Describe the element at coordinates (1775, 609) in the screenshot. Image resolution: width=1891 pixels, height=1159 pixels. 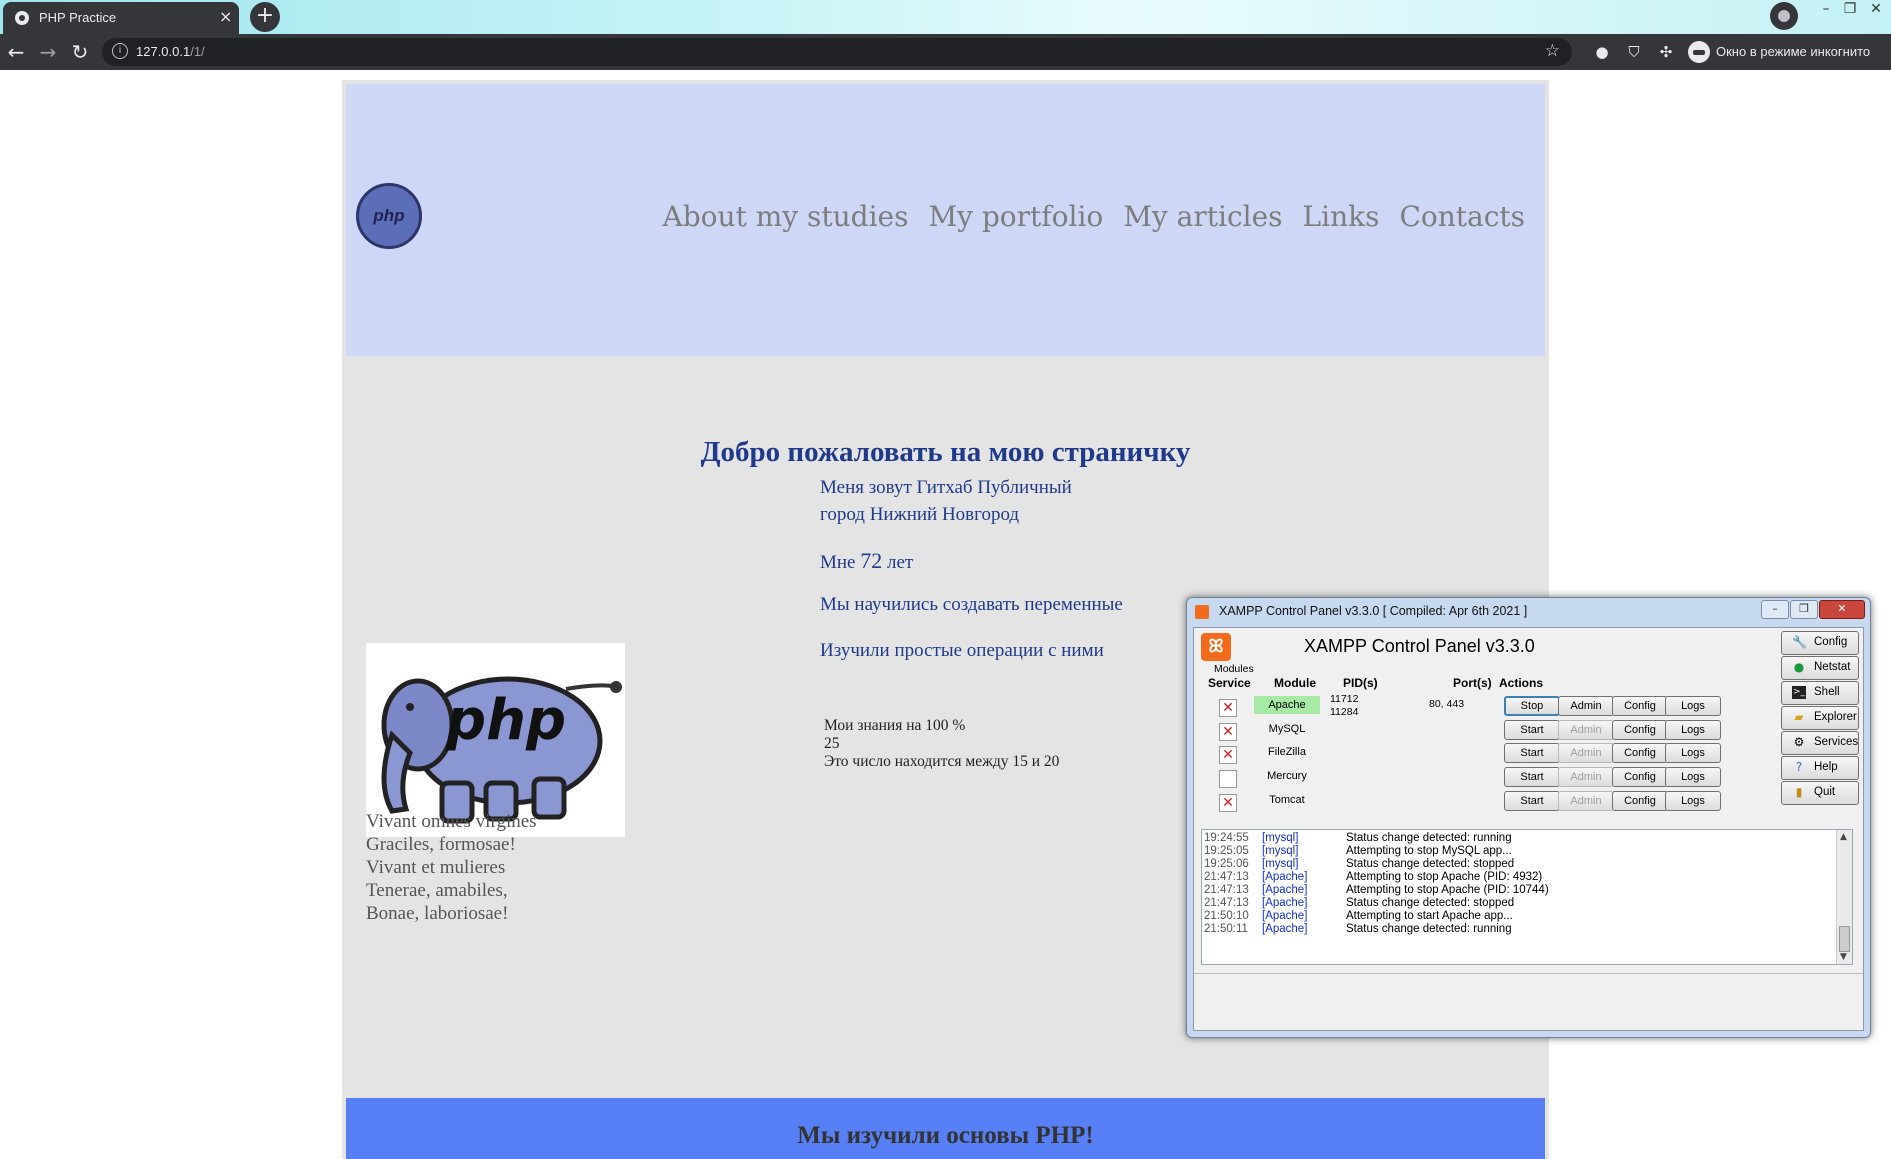
I see `xampp-minimize-button: –` at that location.